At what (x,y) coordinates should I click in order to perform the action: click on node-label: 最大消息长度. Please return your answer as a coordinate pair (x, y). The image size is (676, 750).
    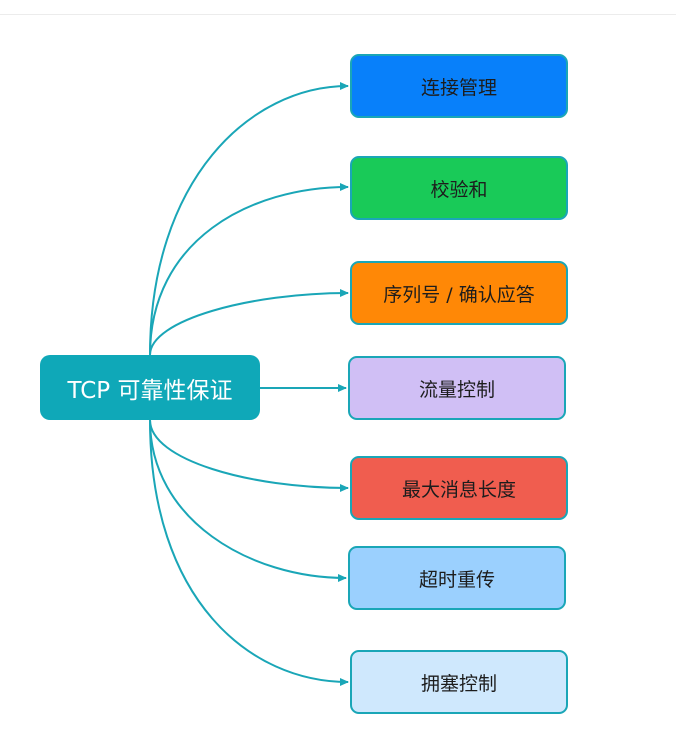
    Looking at the image, I should click on (458, 489).